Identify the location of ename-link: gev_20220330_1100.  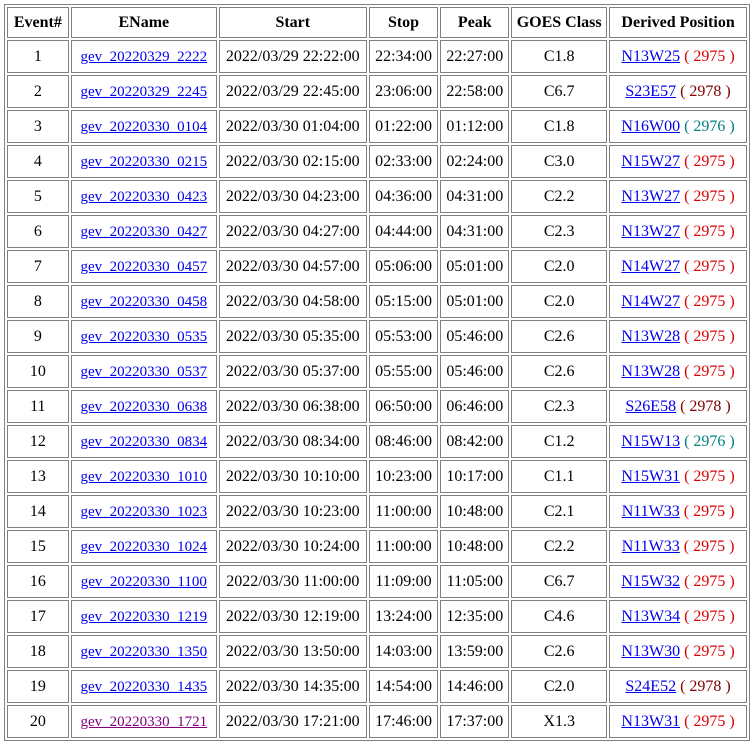
(144, 582).